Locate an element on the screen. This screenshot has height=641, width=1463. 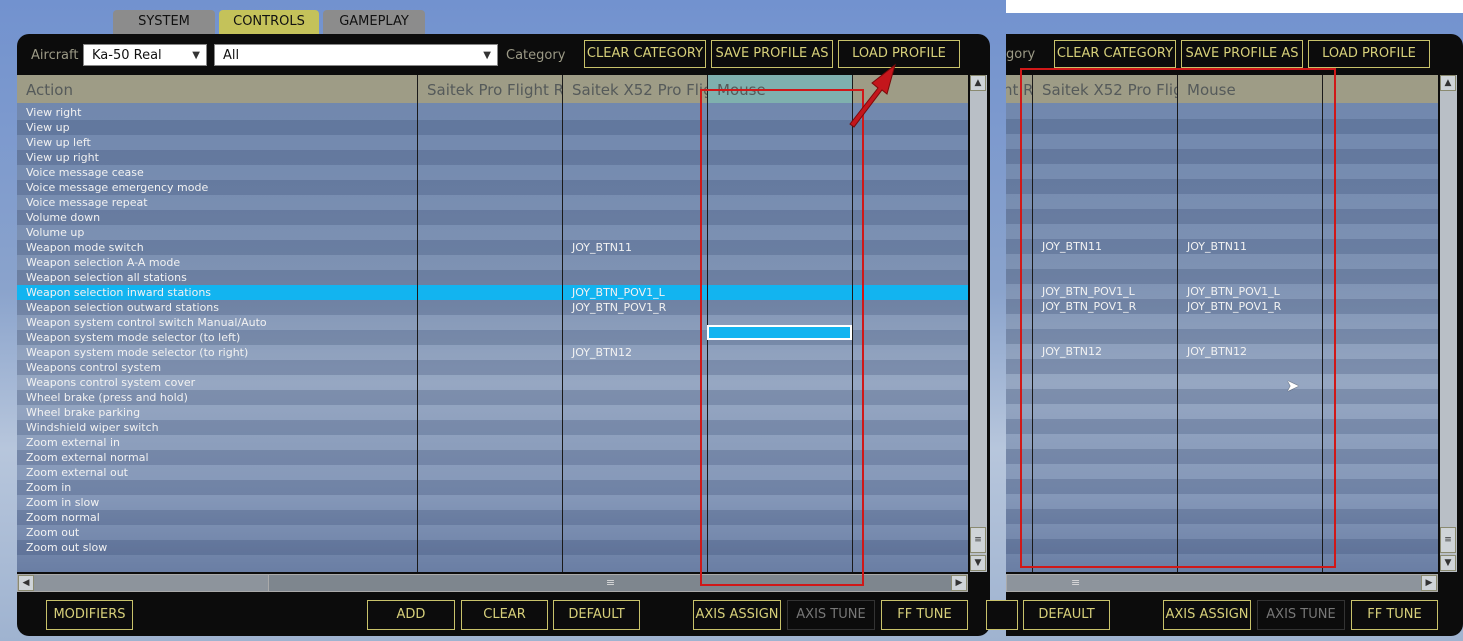
category-label: Category is located at coordinates (536, 55).